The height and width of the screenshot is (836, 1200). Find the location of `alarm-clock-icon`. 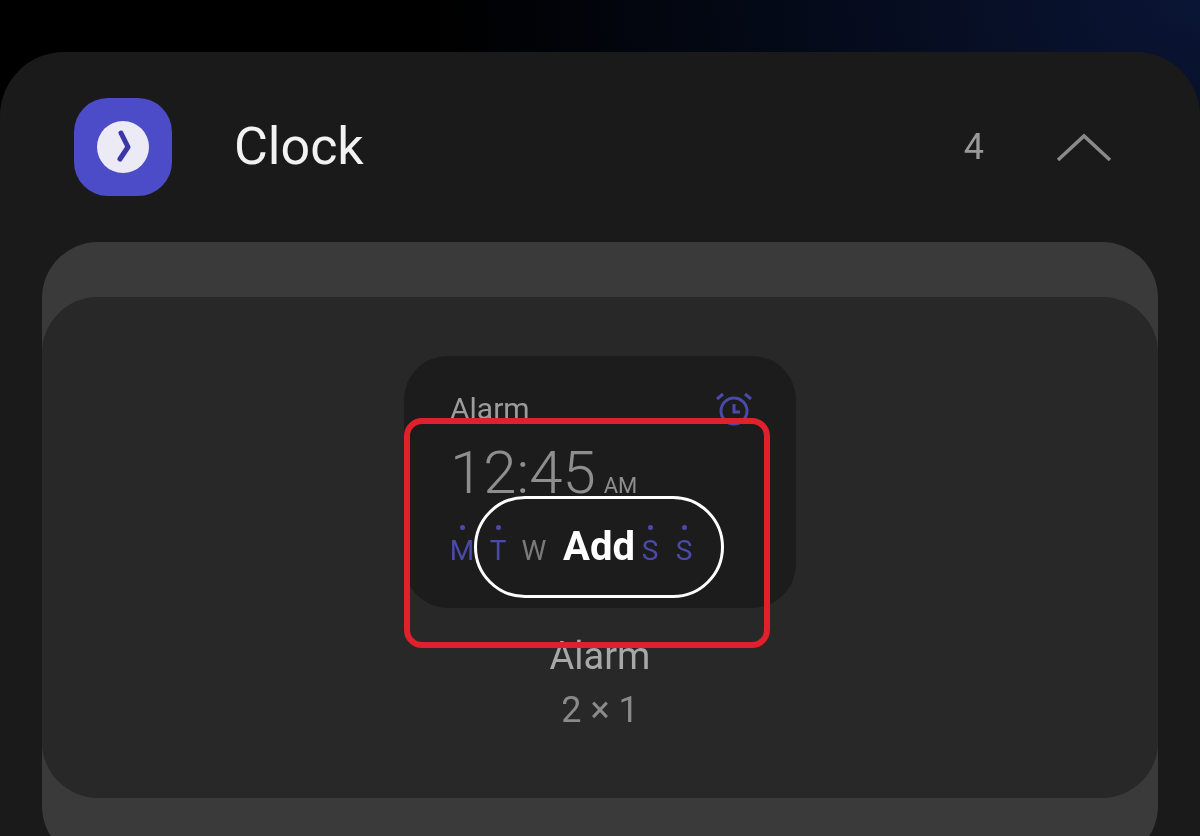

alarm-clock-icon is located at coordinates (734, 408).